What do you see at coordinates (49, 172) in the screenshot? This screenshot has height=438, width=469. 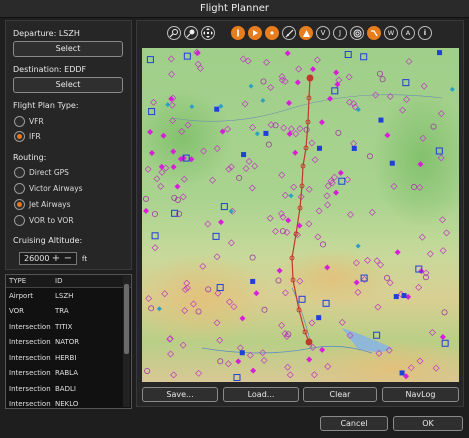 I see `radio-label: Direct GPS` at bounding box center [49, 172].